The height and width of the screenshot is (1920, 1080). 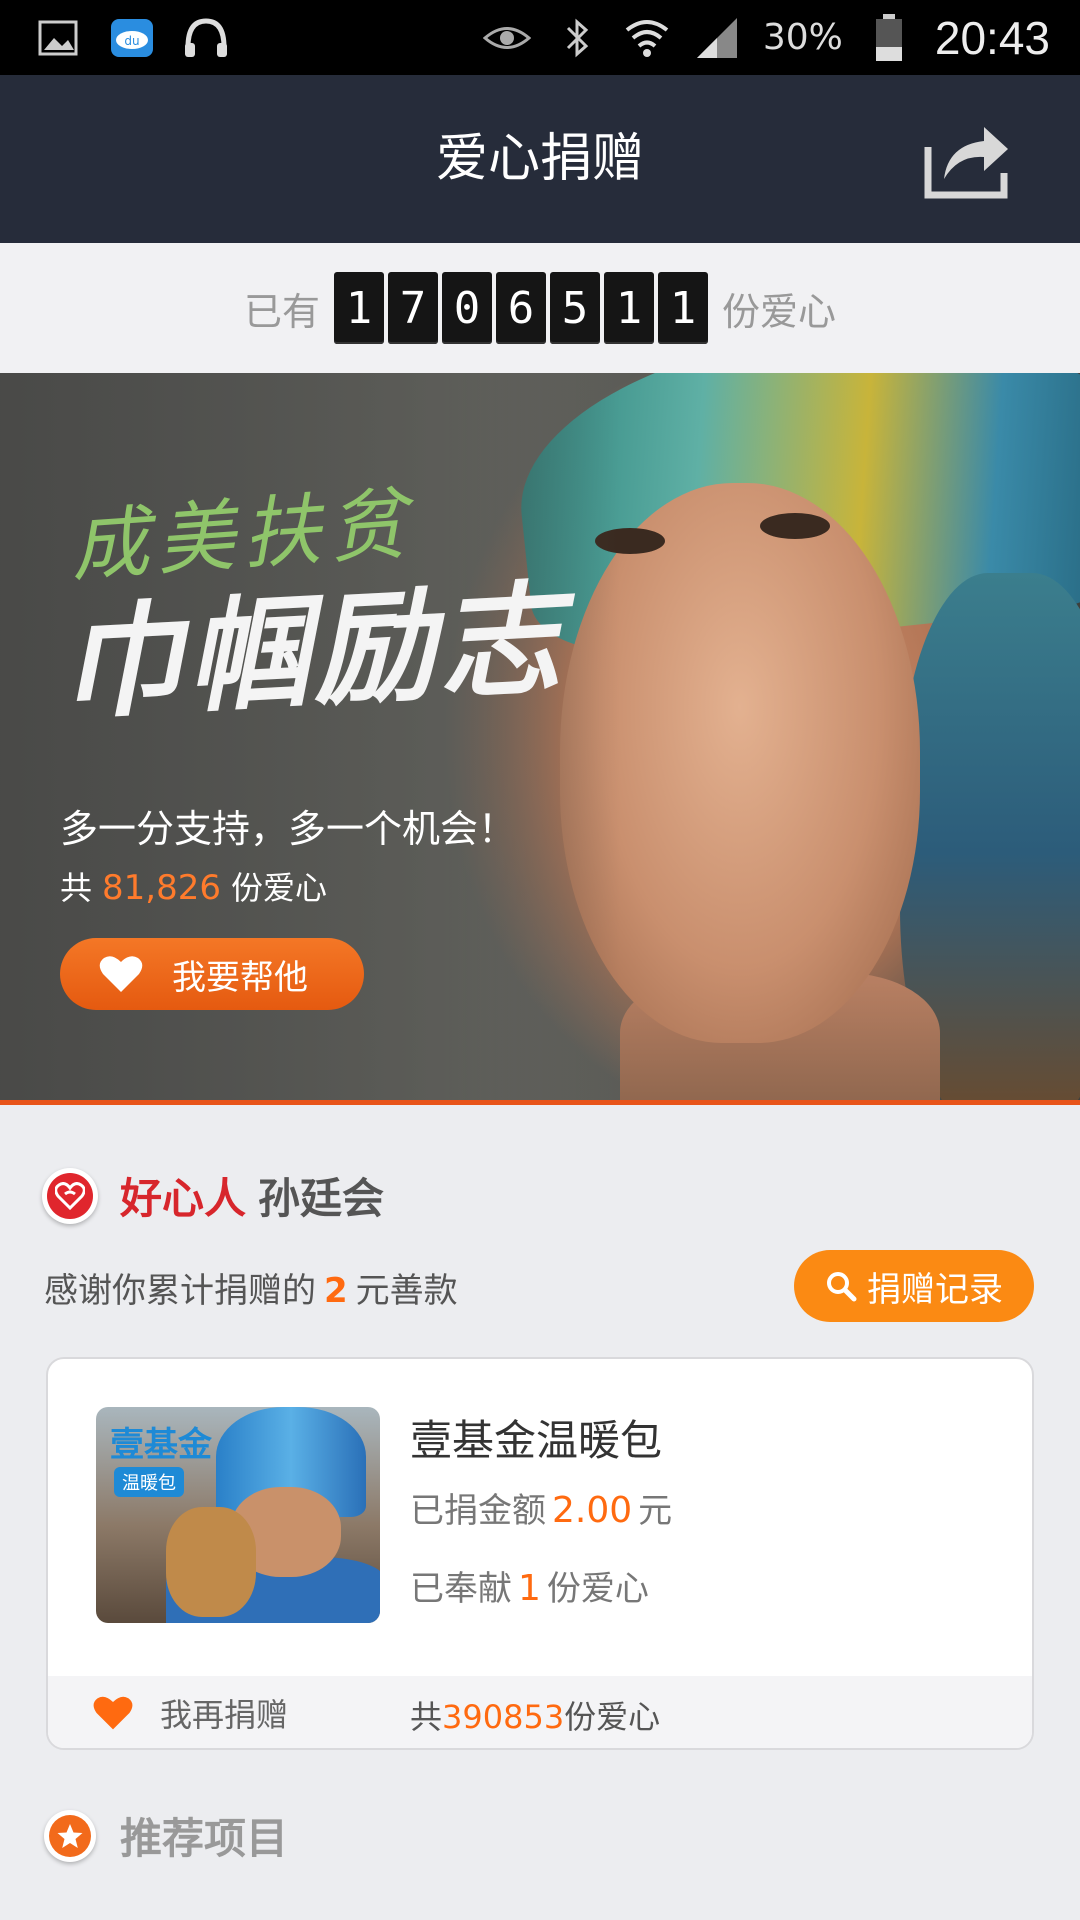 I want to click on donated-unit: 元, so click(x=655, y=1511).